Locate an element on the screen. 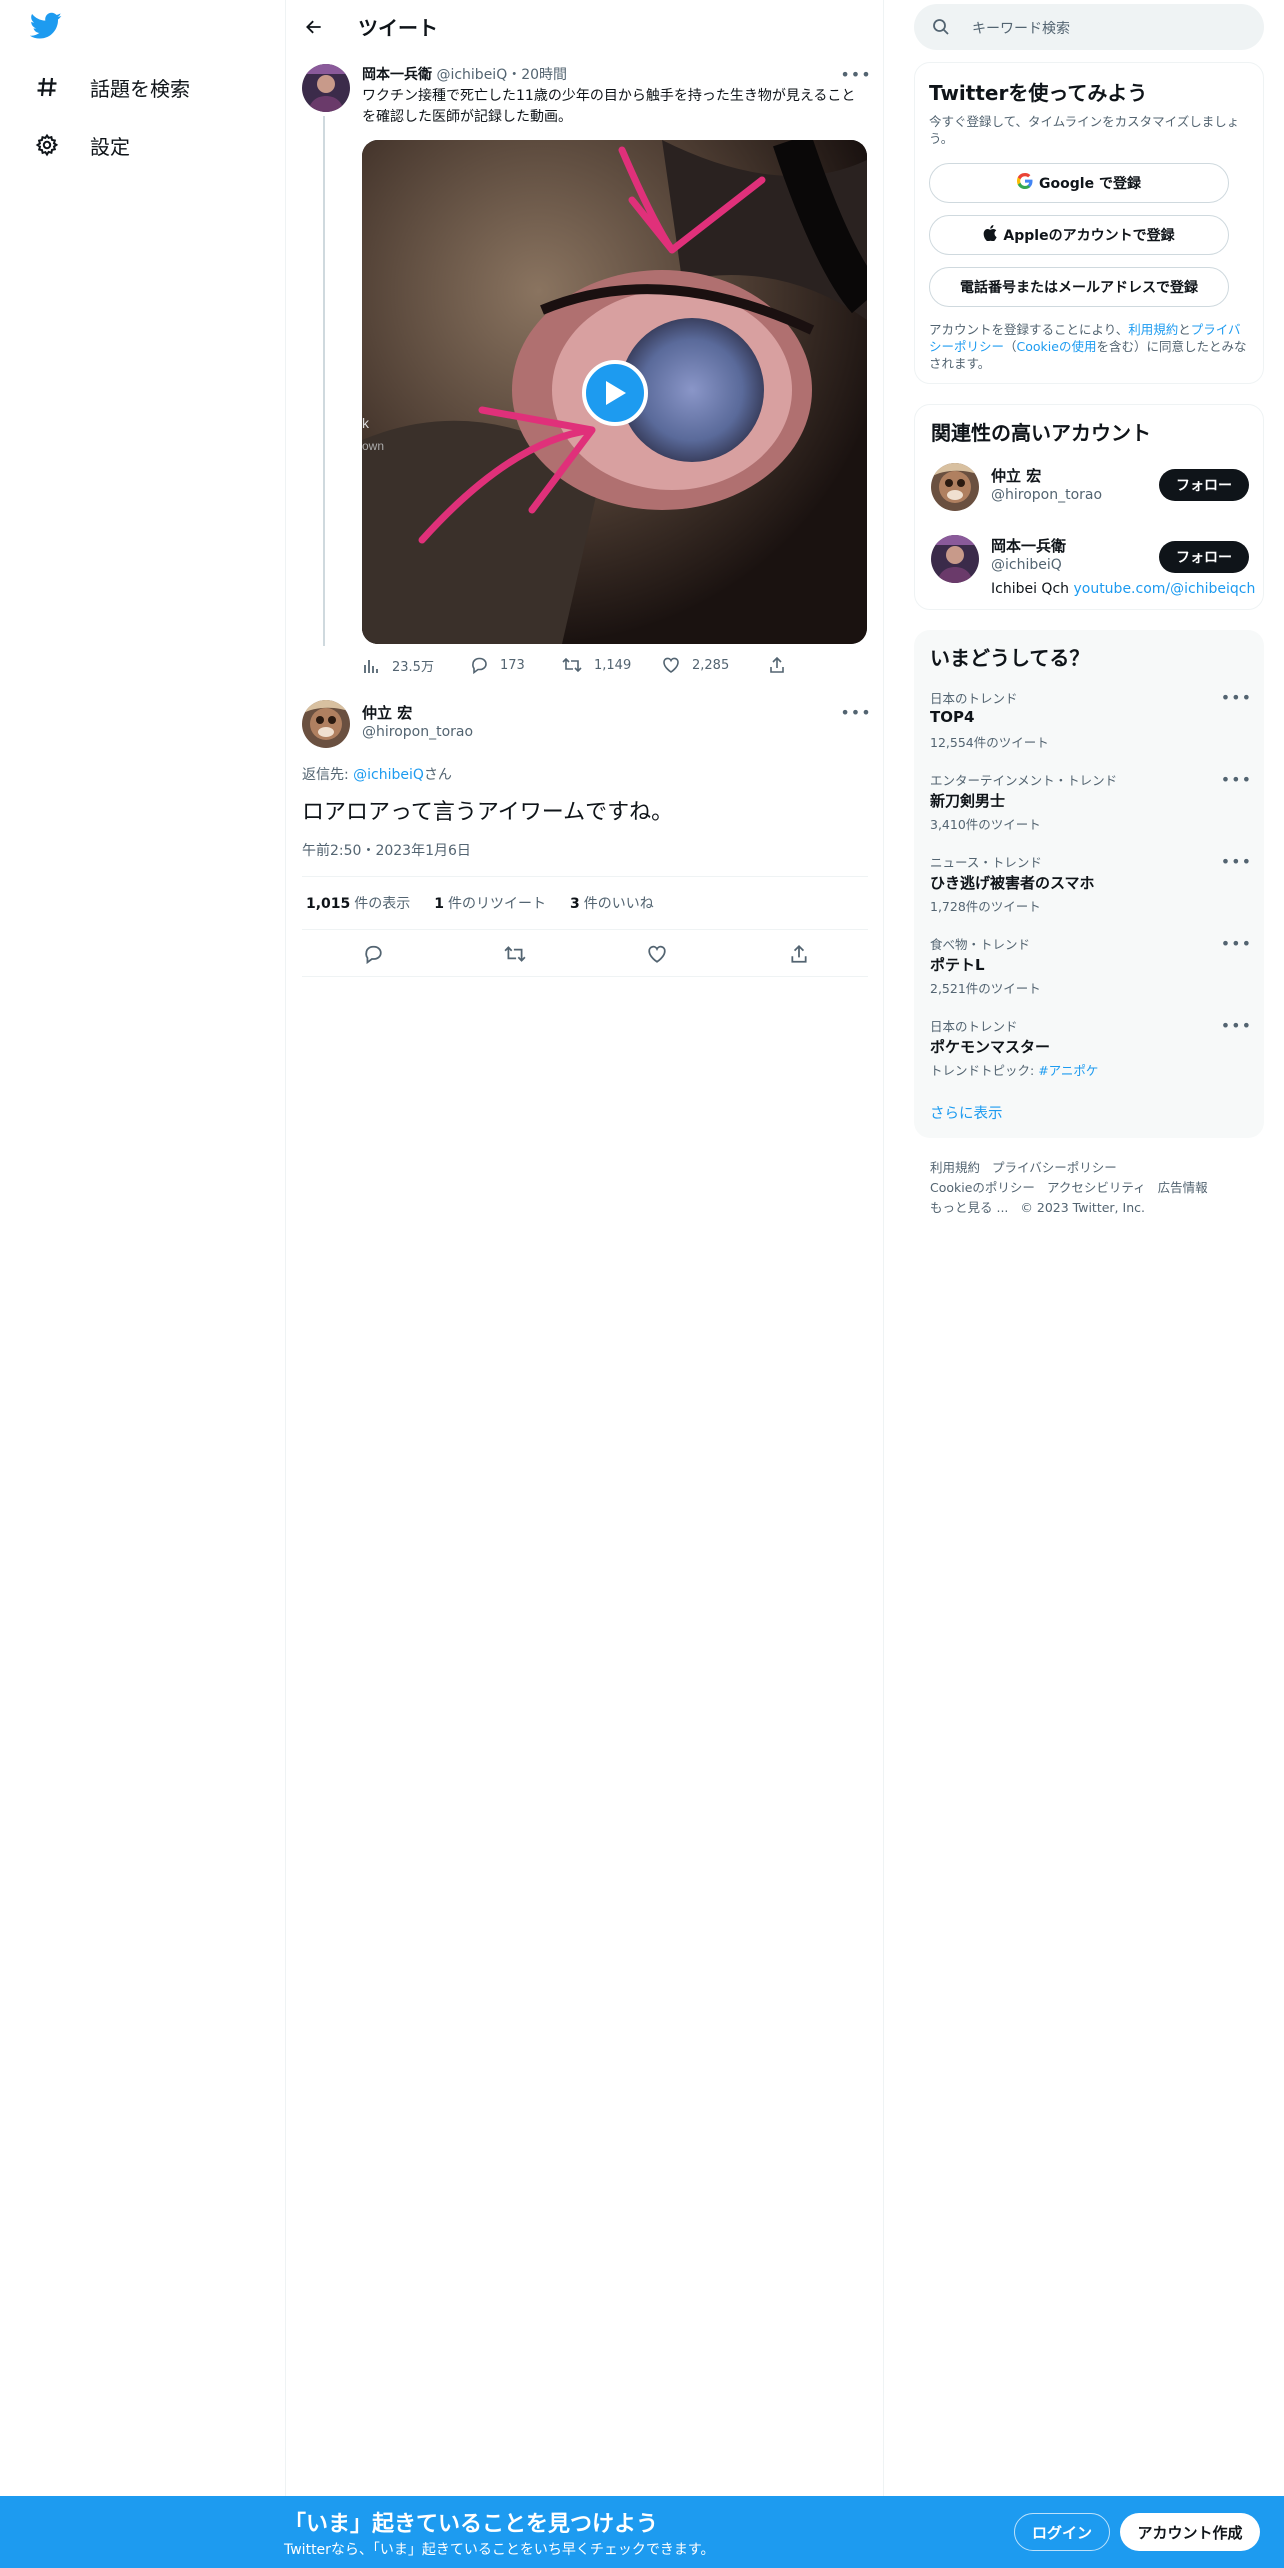 The height and width of the screenshot is (2568, 1284). footer-link: 広告情報 is located at coordinates (1183, 1187).